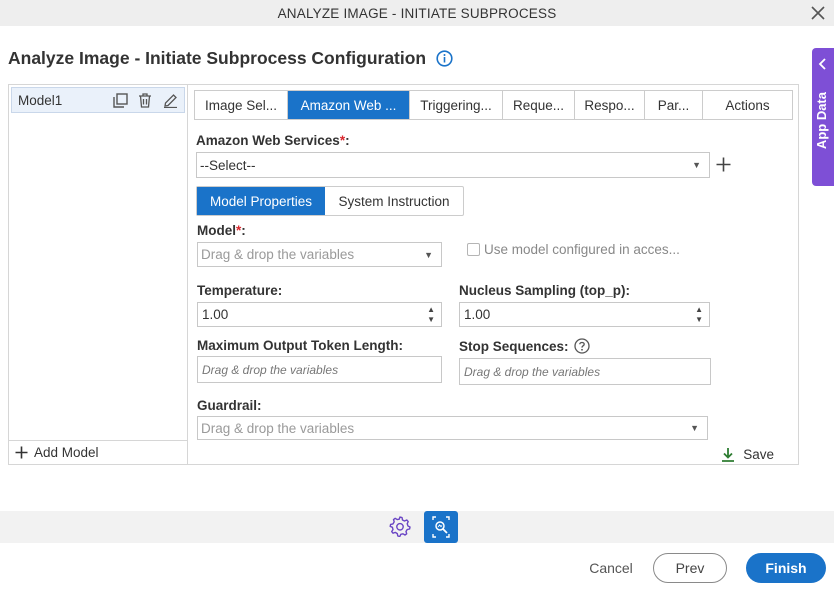 The image size is (834, 590). I want to click on stop-sequences-label: Stop Sequences:, so click(514, 346).